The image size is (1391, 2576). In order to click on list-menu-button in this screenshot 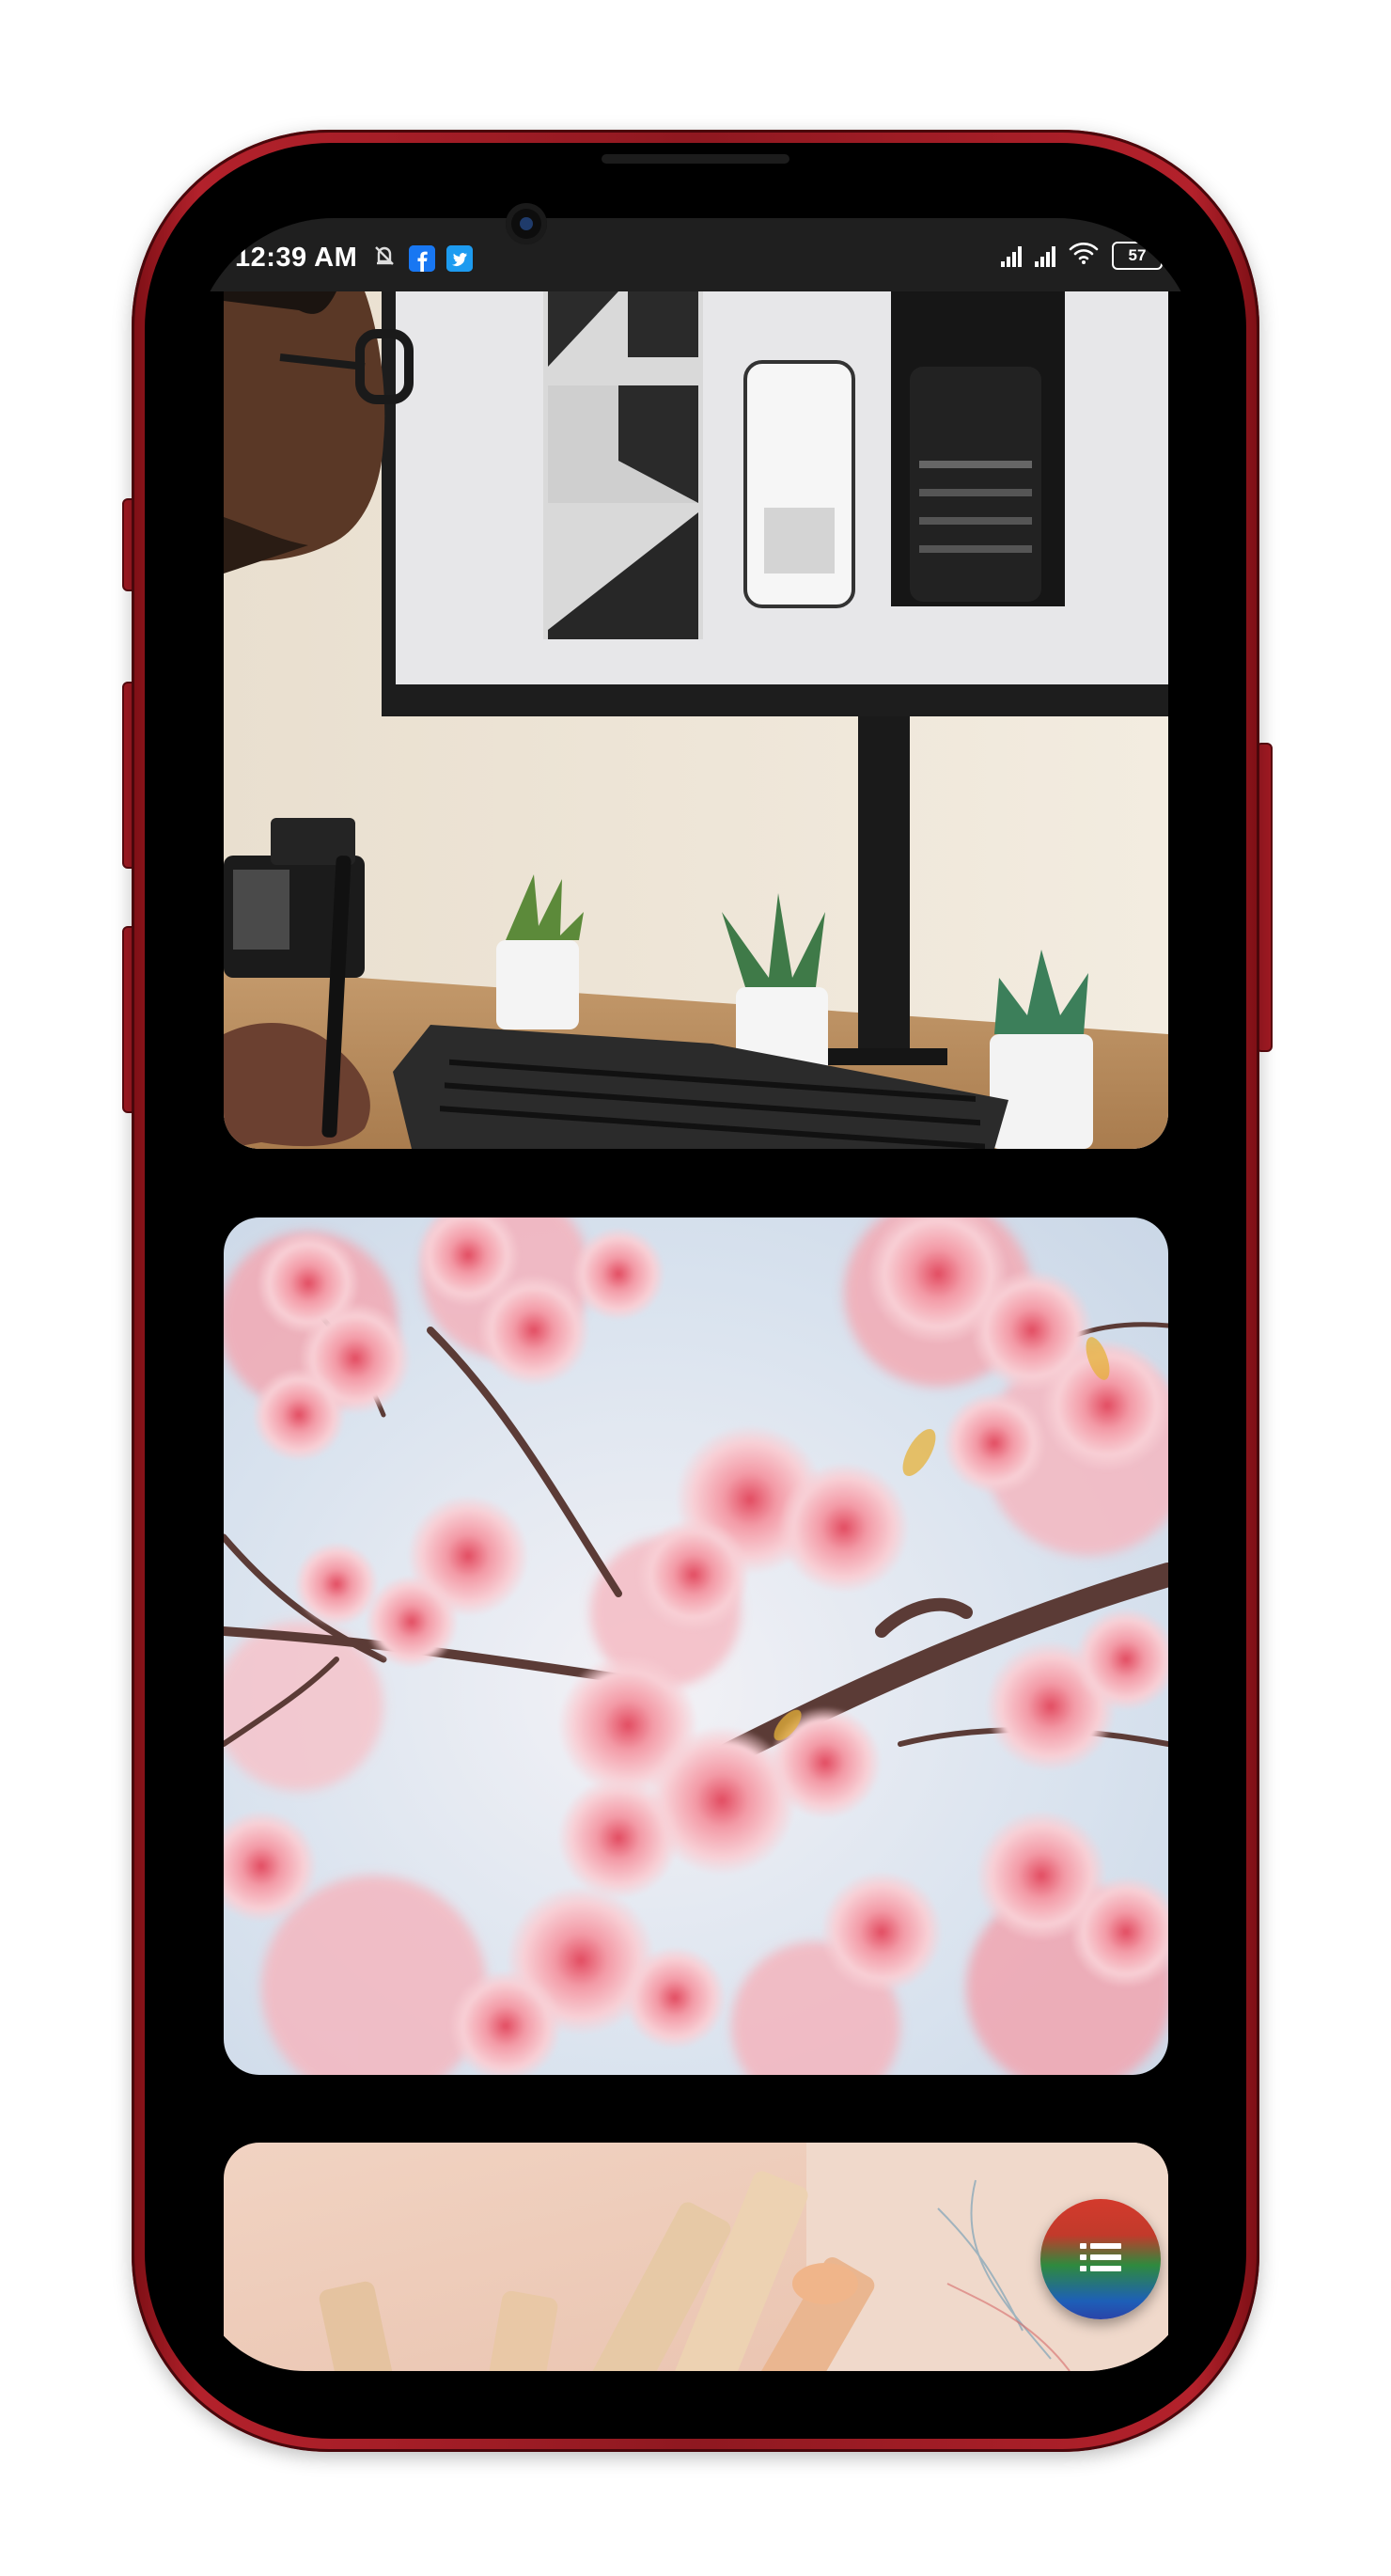, I will do `click(1100, 2259)`.